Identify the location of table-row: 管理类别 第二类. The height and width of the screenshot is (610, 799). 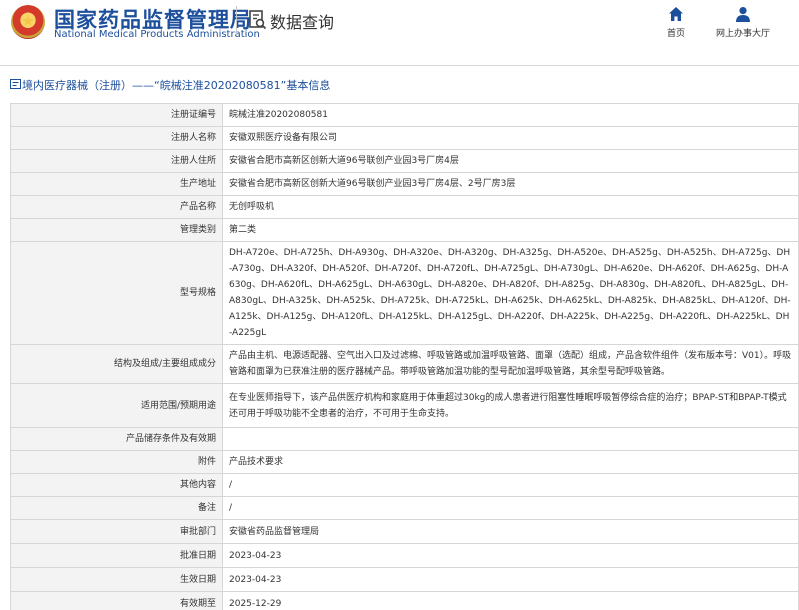
(404, 230).